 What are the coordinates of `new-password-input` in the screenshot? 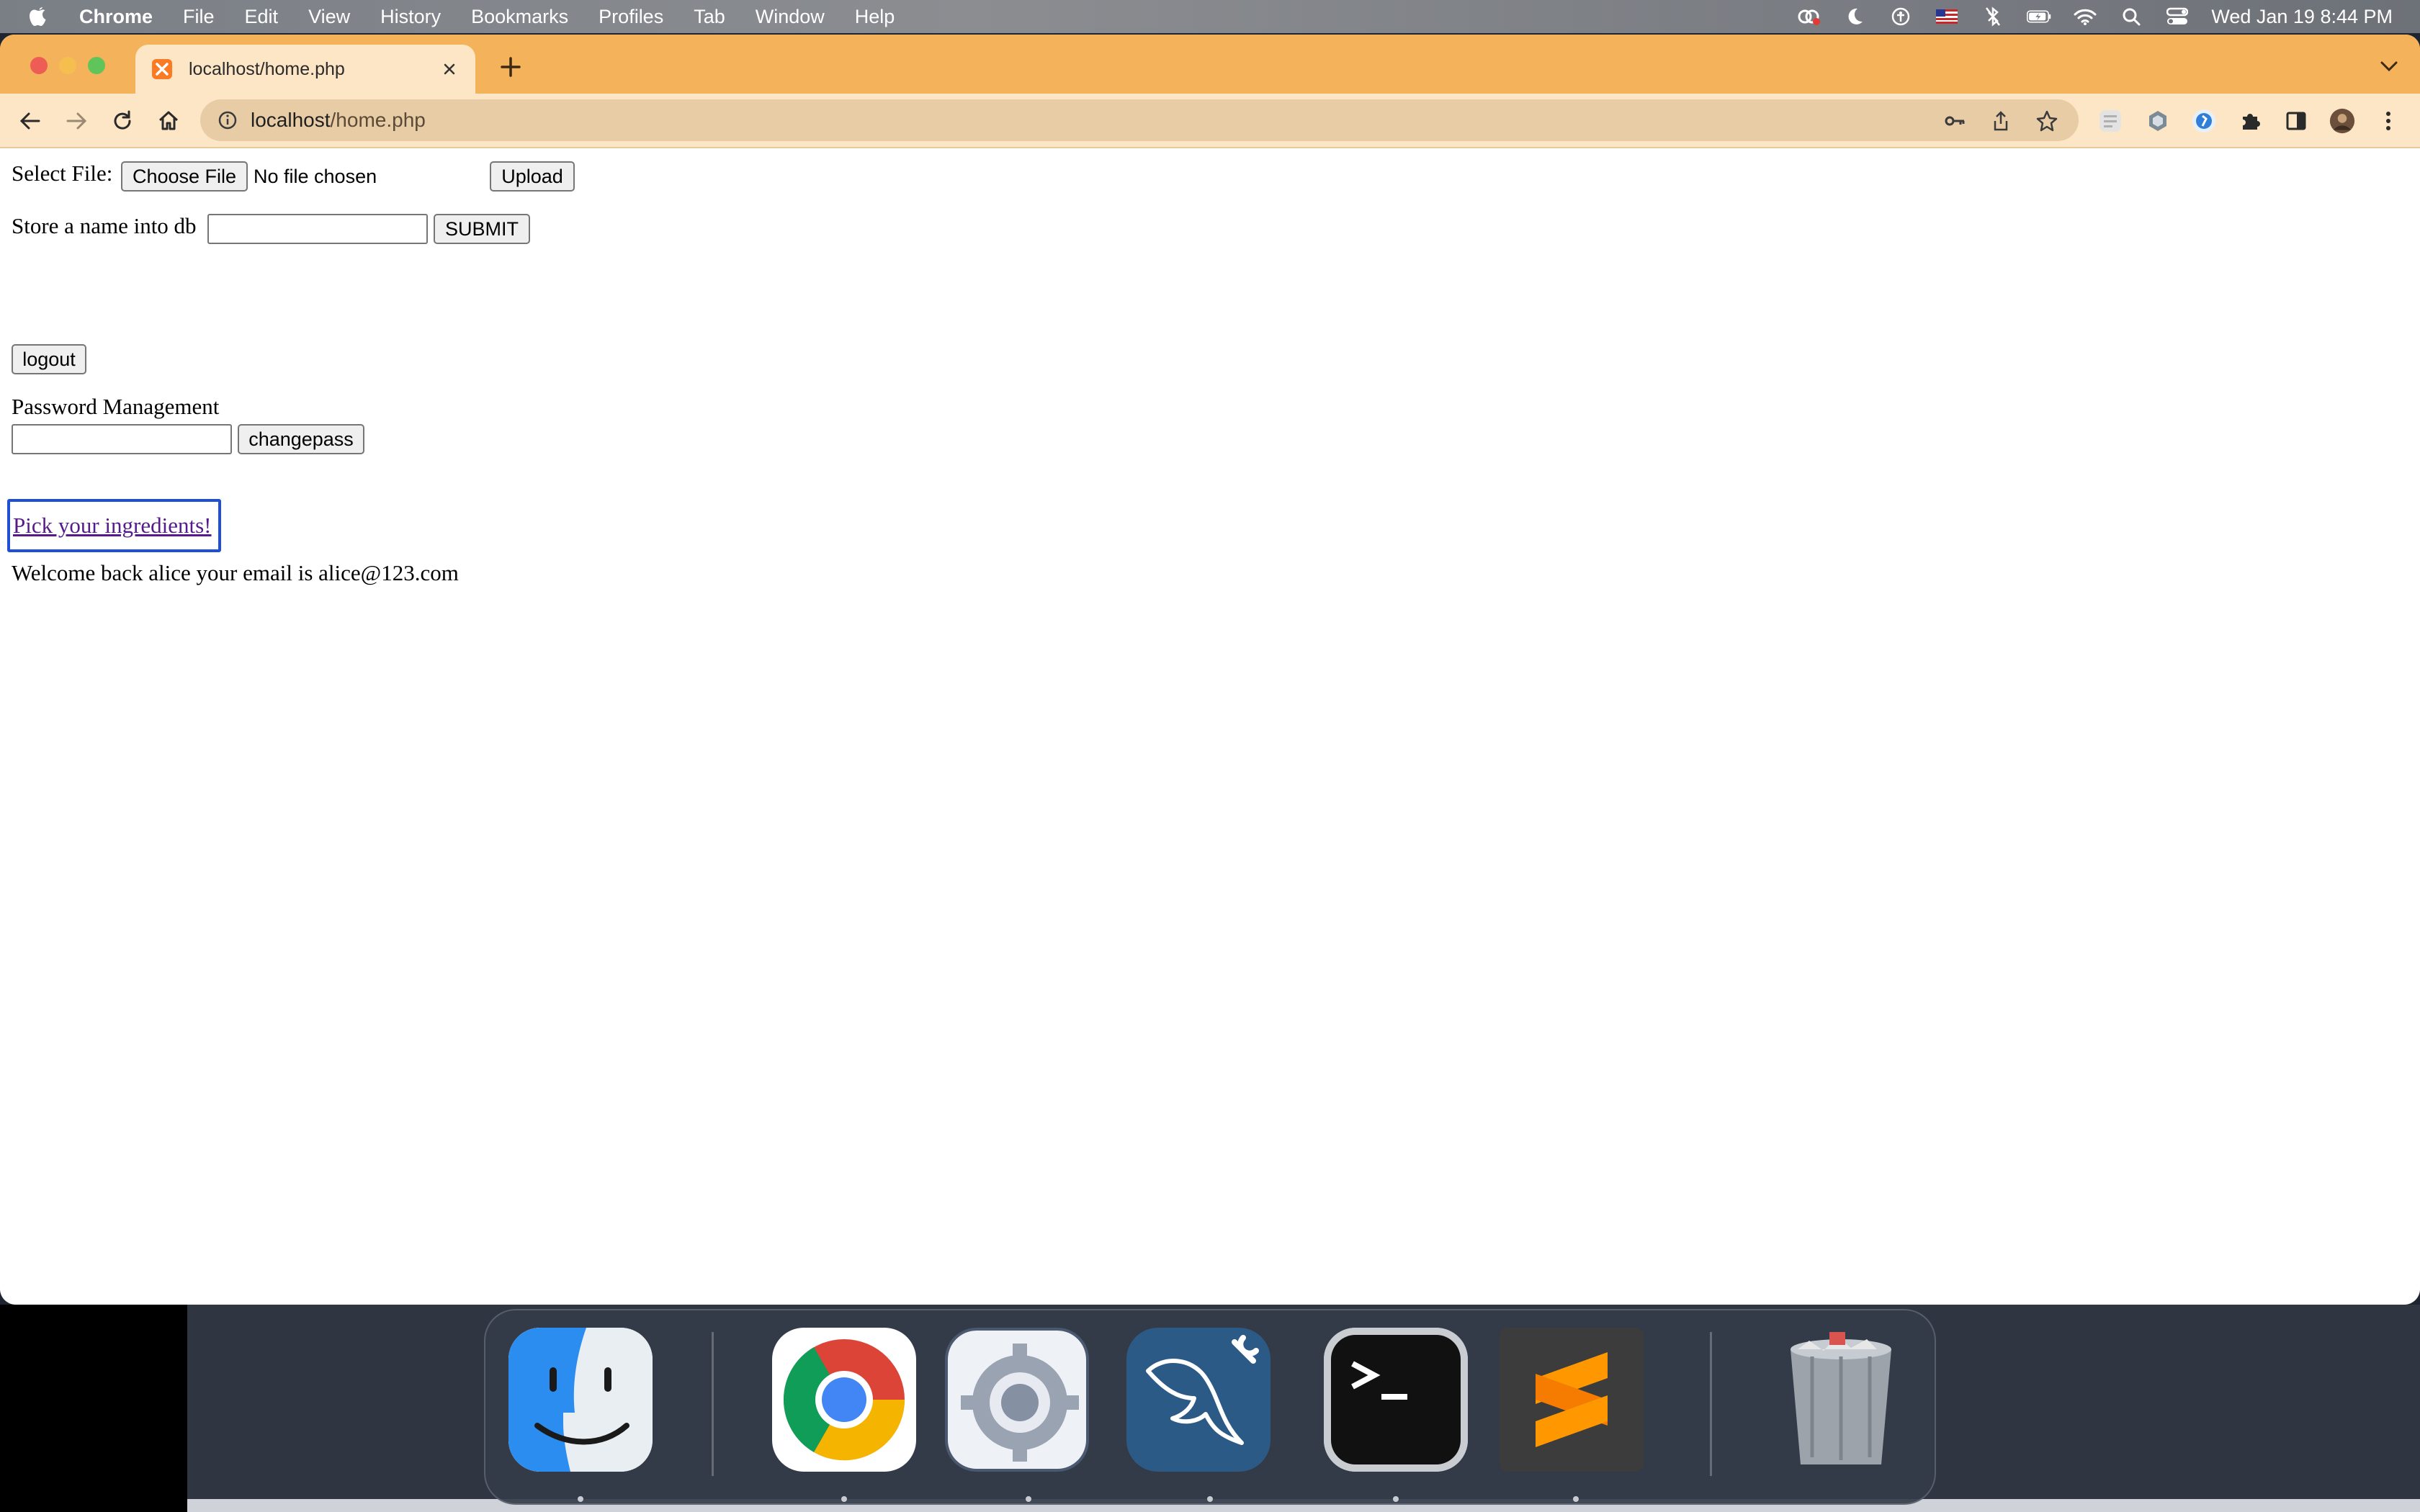 It's located at (122, 439).